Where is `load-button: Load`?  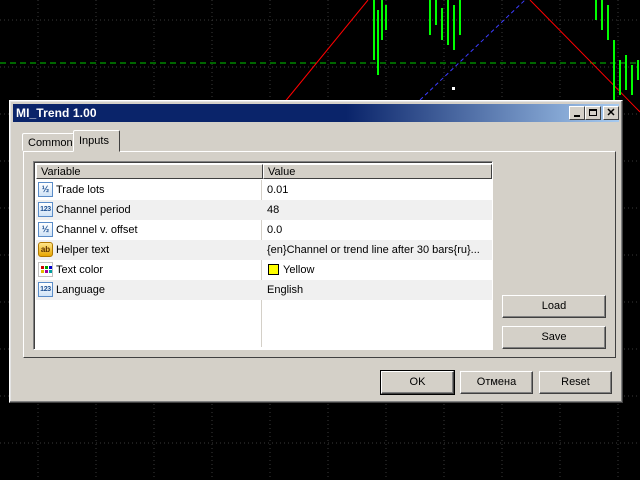 load-button: Load is located at coordinates (554, 306).